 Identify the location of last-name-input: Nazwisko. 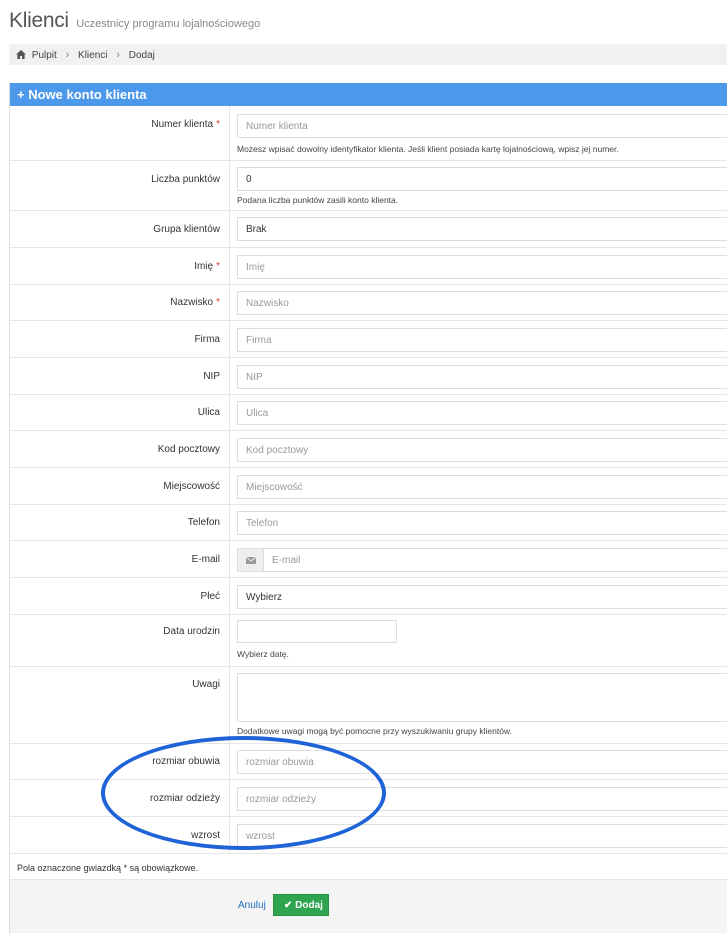
(482, 303).